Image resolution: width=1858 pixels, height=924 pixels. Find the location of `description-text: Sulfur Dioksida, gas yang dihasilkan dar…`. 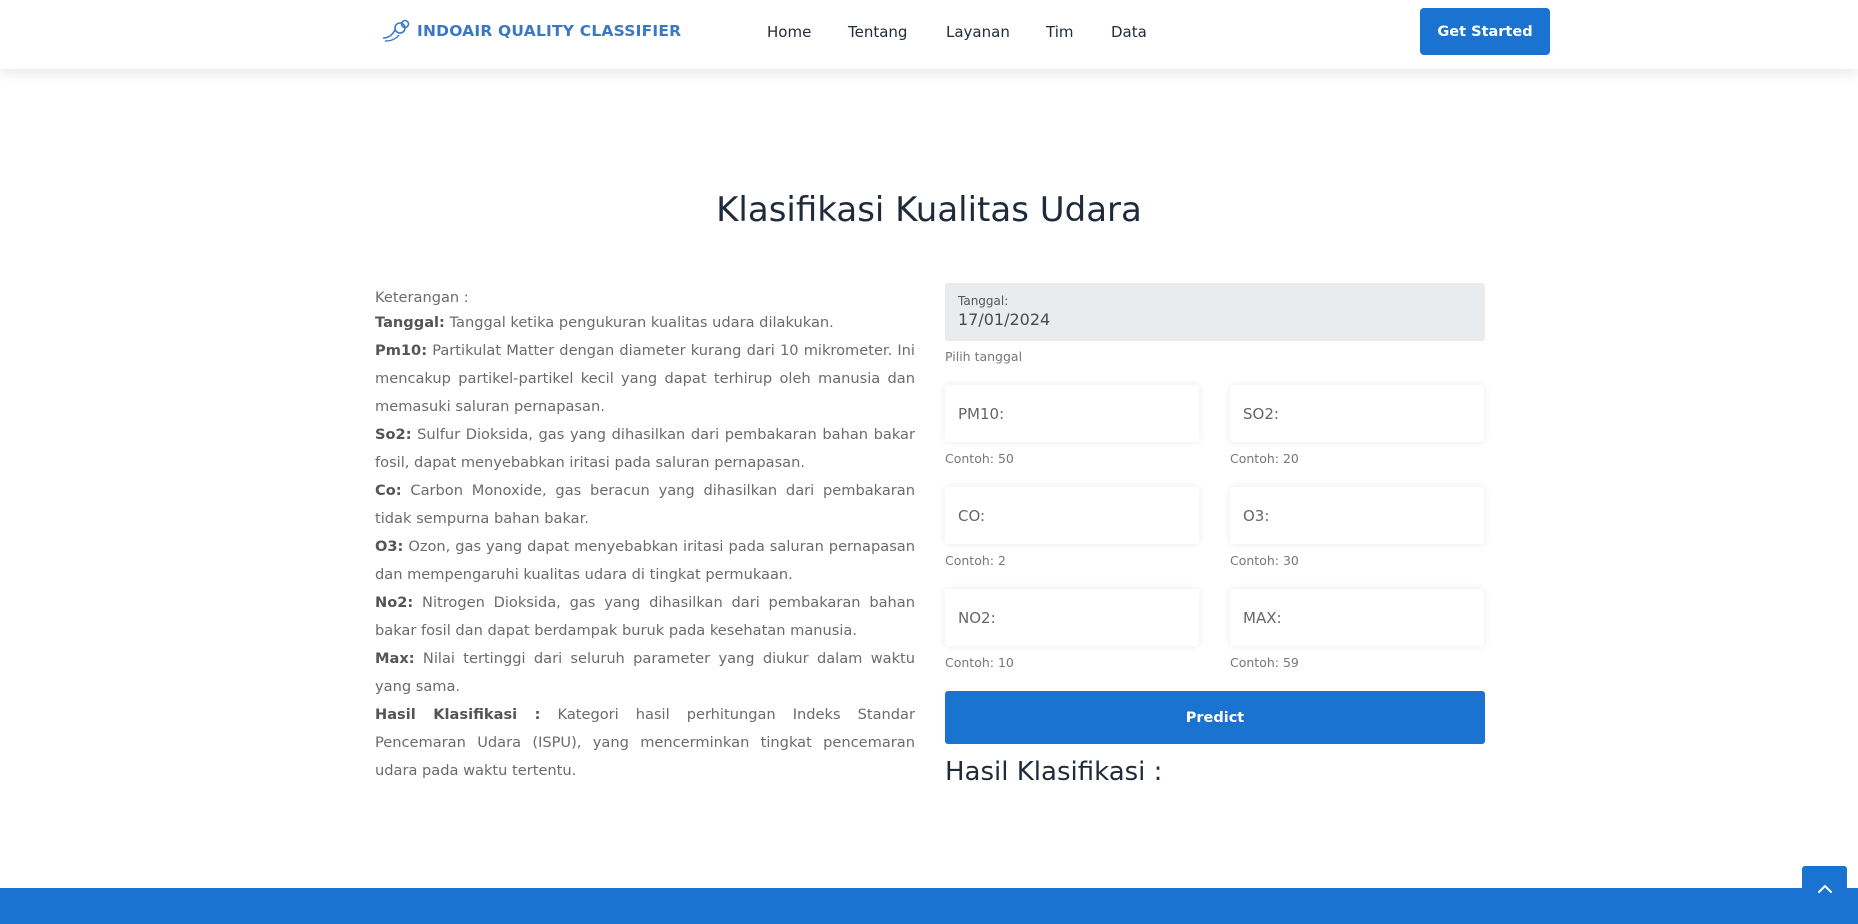

description-text: Sulfur Dioksida, gas yang dihasilkan dar… is located at coordinates (645, 448).